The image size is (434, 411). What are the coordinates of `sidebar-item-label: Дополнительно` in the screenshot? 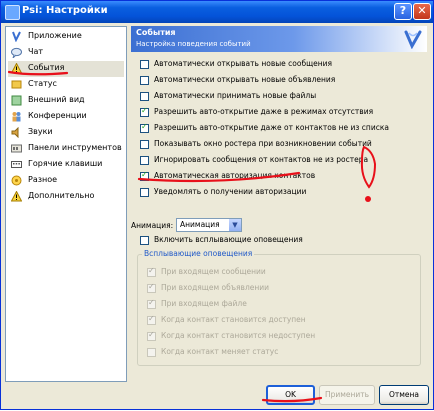 It's located at (61, 195).